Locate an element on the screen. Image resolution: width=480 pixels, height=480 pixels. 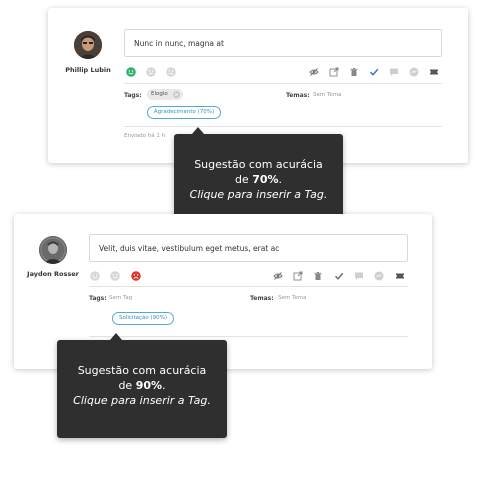
user-name: Jaydon Rosser is located at coordinates (53, 274).